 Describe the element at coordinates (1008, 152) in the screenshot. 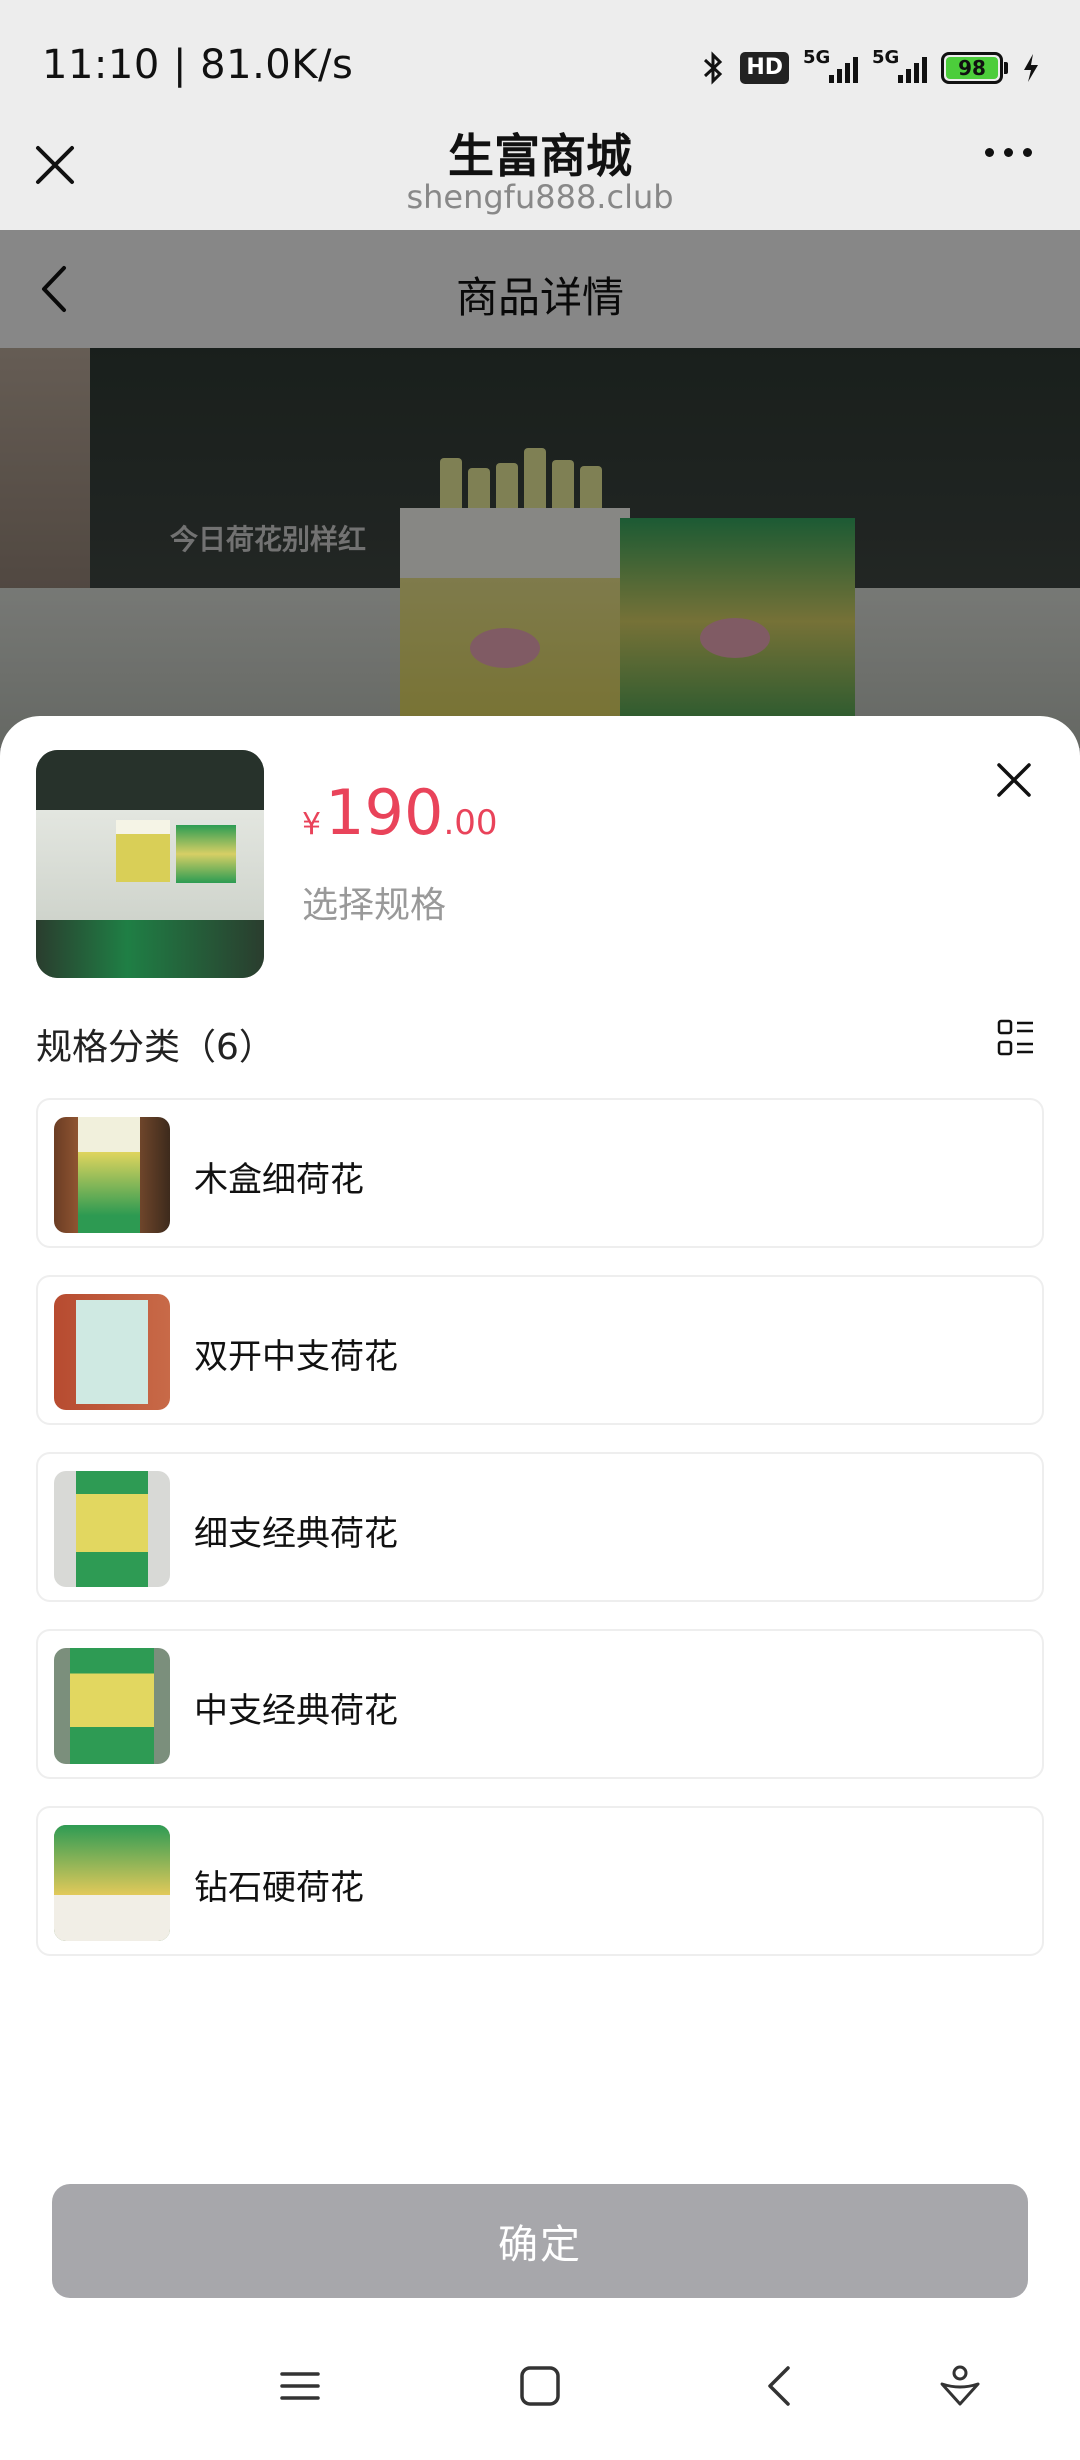

I see `more-icon` at that location.